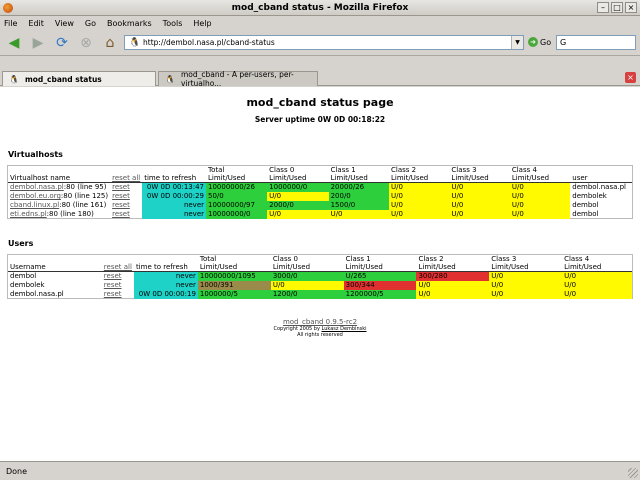 Image resolution: width=640 pixels, height=480 pixels. I want to click on col-header-refresh: time to refresh, so click(174, 174).